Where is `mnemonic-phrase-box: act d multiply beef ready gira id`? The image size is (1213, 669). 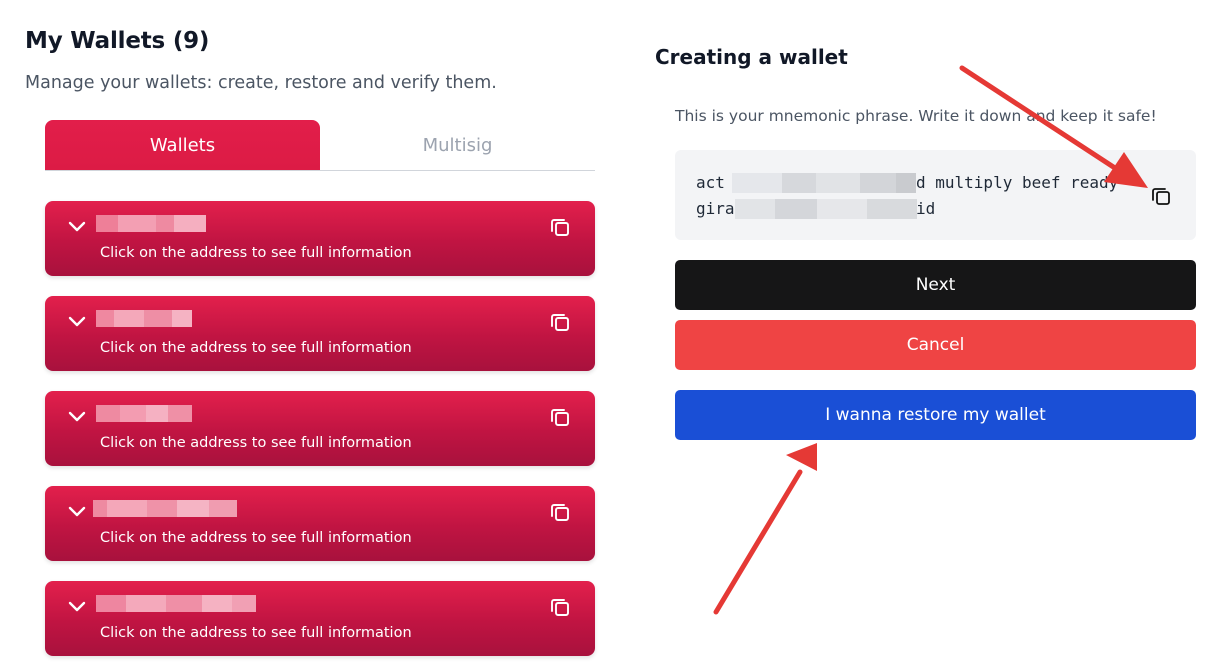
mnemonic-phrase-box: act d multiply beef ready gira id is located at coordinates (935, 195).